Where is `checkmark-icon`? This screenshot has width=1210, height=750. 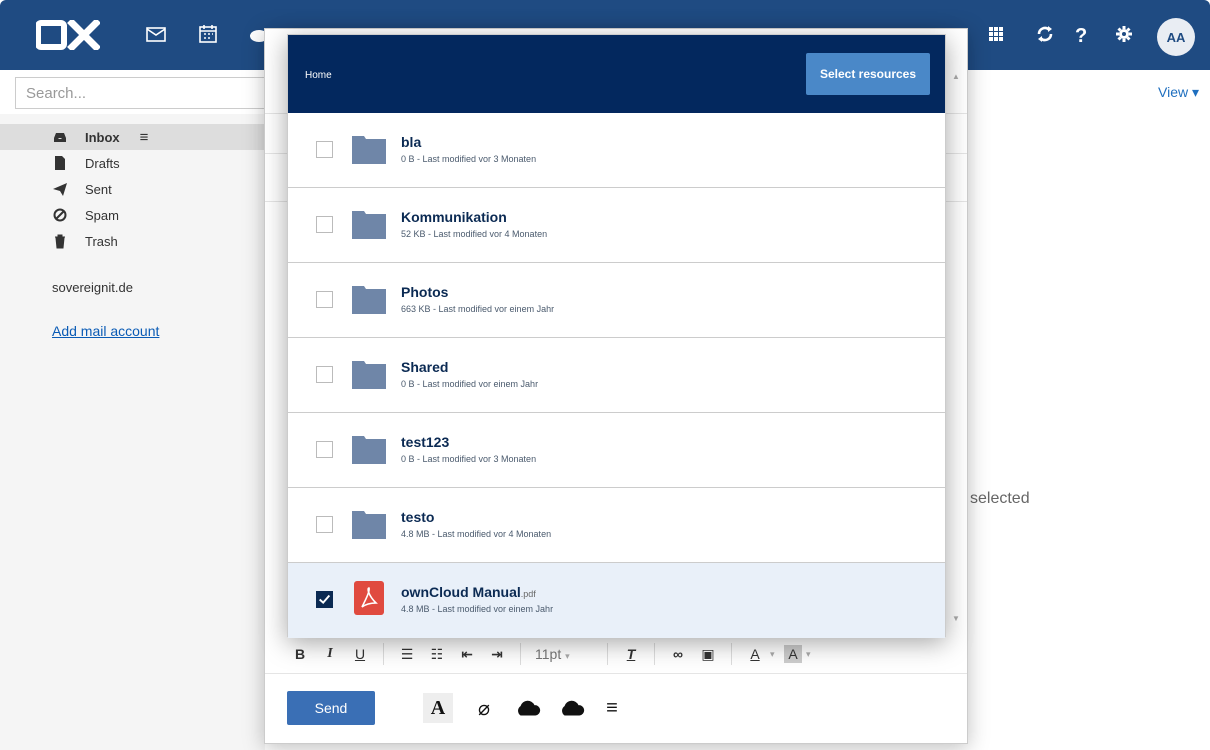
checkmark-icon is located at coordinates (325, 599).